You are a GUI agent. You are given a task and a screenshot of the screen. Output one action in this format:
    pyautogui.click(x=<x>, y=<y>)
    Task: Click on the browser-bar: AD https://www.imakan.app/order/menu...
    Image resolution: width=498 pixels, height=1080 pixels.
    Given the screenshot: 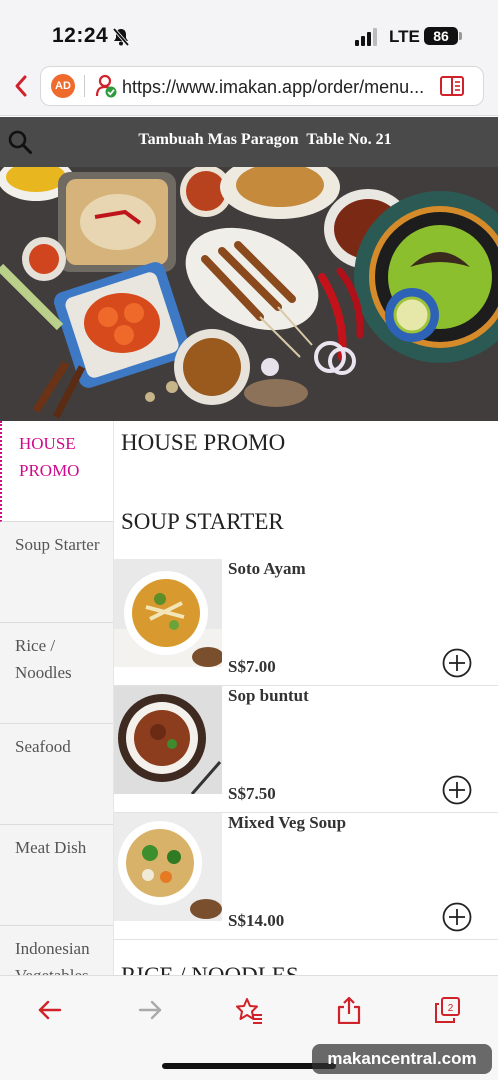 What is the action you would take?
    pyautogui.click(x=249, y=88)
    